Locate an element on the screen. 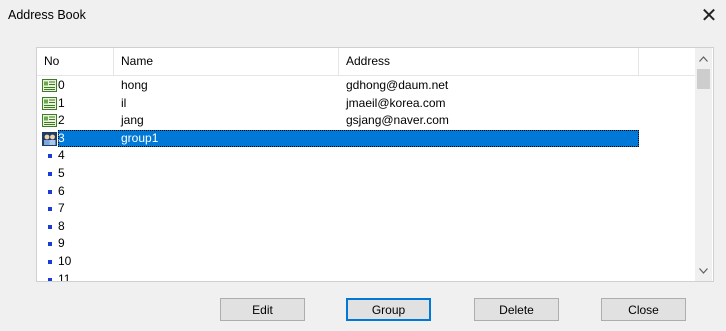 The height and width of the screenshot is (331, 726). list-row: 0 hong gdhong@daum.net is located at coordinates (366, 86).